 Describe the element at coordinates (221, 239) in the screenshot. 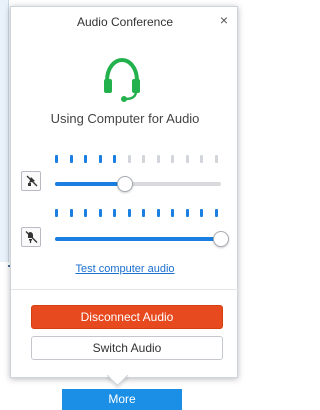

I see `speaker-volume-slider` at that location.